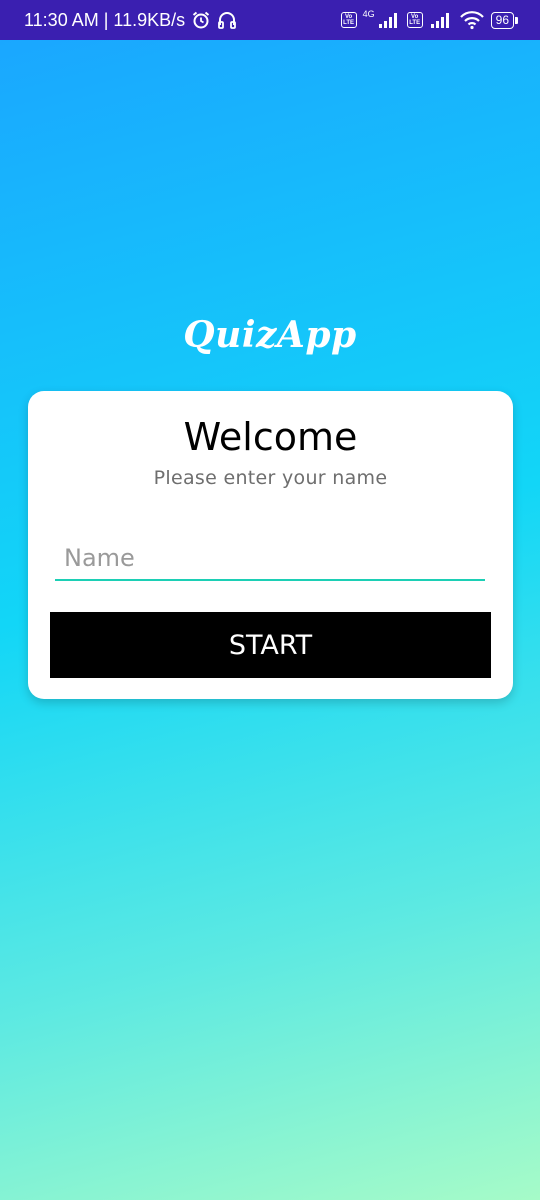  What do you see at coordinates (105, 19) in the screenshot?
I see `status-time-speed: 11:30 AM | 11.9KB/s` at bounding box center [105, 19].